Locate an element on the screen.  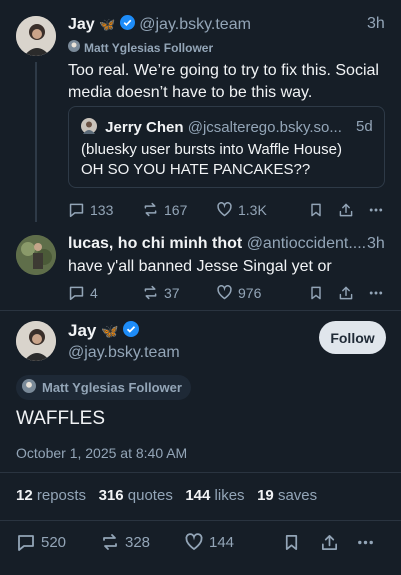
repost-count: 328 is located at coordinates (138, 542).